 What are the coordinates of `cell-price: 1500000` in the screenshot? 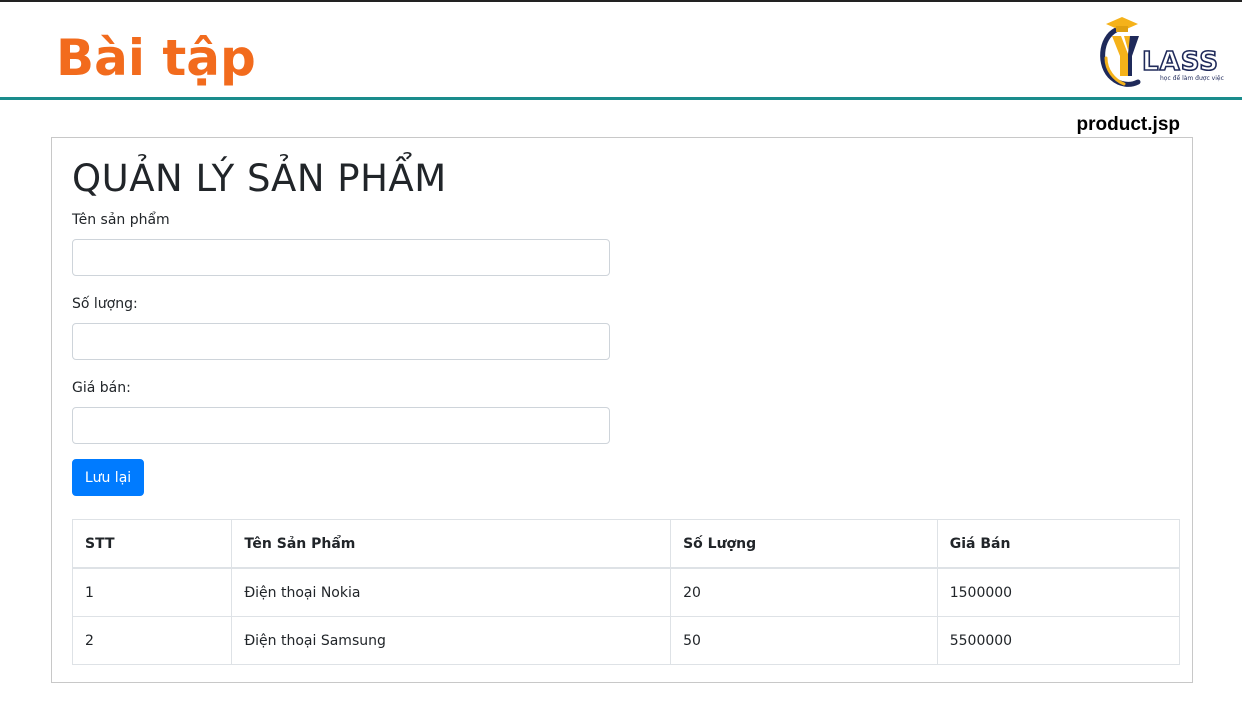 It's located at (1058, 592).